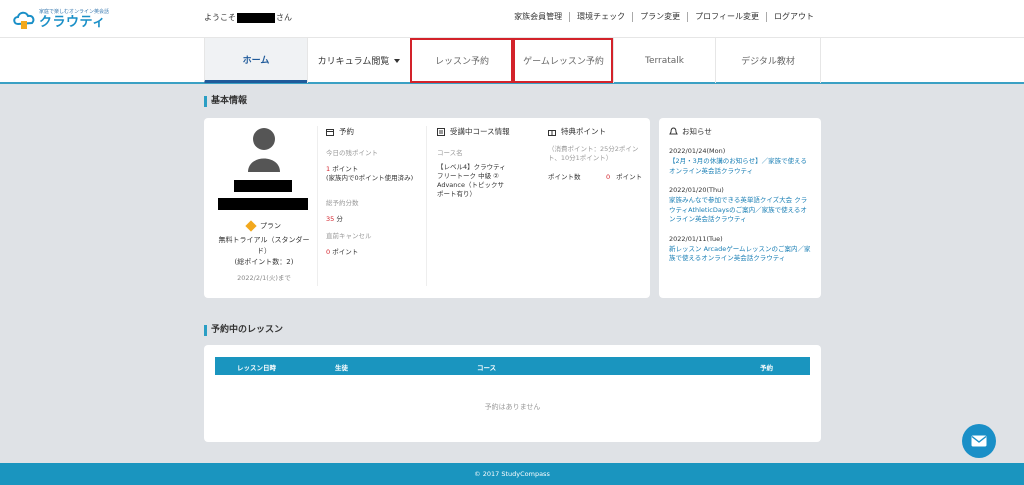 The width and height of the screenshot is (1024, 485). Describe the element at coordinates (264, 278) in the screenshot. I see `plan-expiry: 2022/2/1(火)まで` at that location.